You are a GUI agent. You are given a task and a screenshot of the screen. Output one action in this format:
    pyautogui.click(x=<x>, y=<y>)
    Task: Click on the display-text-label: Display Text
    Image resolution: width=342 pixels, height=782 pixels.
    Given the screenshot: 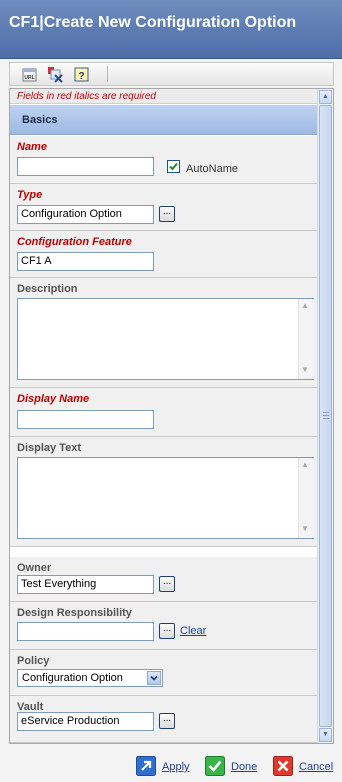 What is the action you would take?
    pyautogui.click(x=49, y=448)
    